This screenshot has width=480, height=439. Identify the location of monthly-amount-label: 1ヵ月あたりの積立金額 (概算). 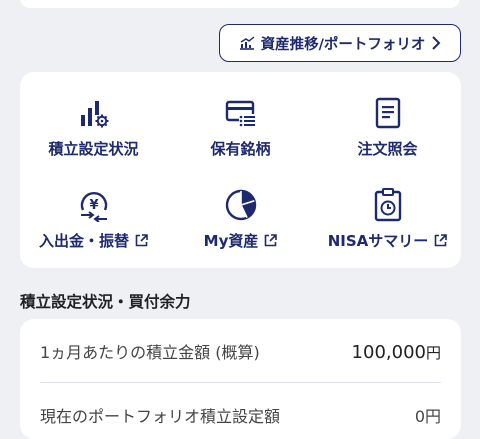
(150, 352).